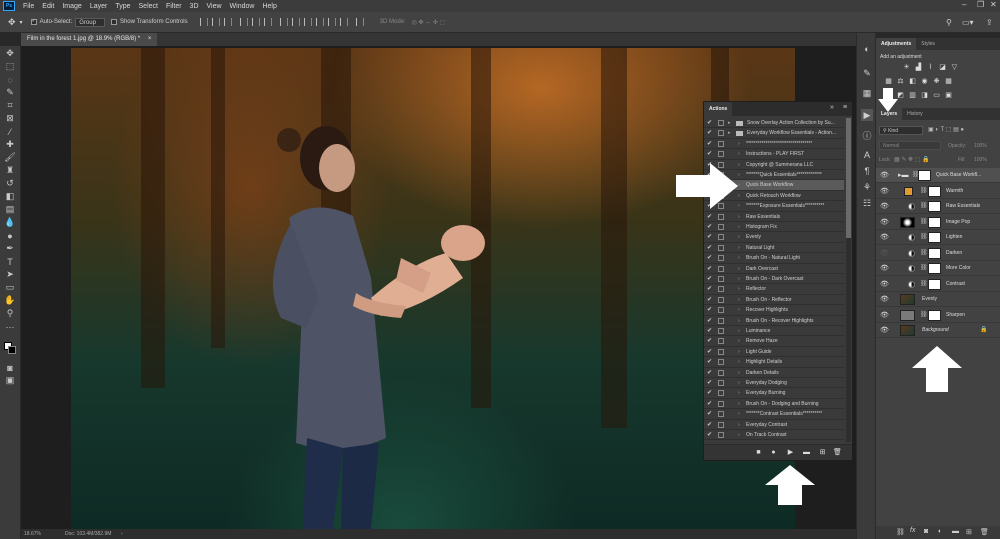  Describe the element at coordinates (10, 118) in the screenshot. I see `frame-icon: ⊠` at that location.